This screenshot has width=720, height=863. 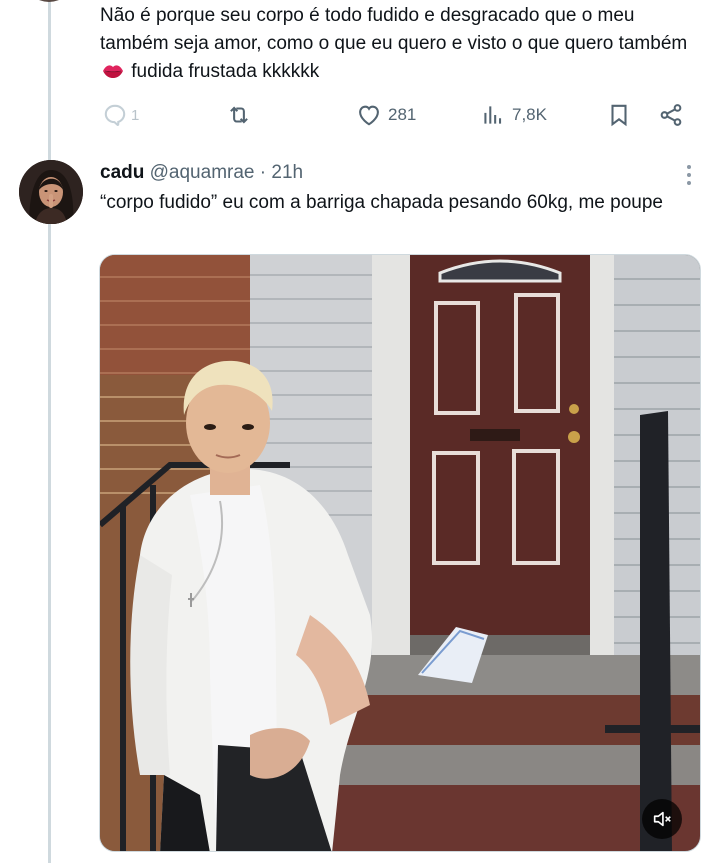 What do you see at coordinates (49, 1) in the screenshot?
I see `previous-author-avatar` at bounding box center [49, 1].